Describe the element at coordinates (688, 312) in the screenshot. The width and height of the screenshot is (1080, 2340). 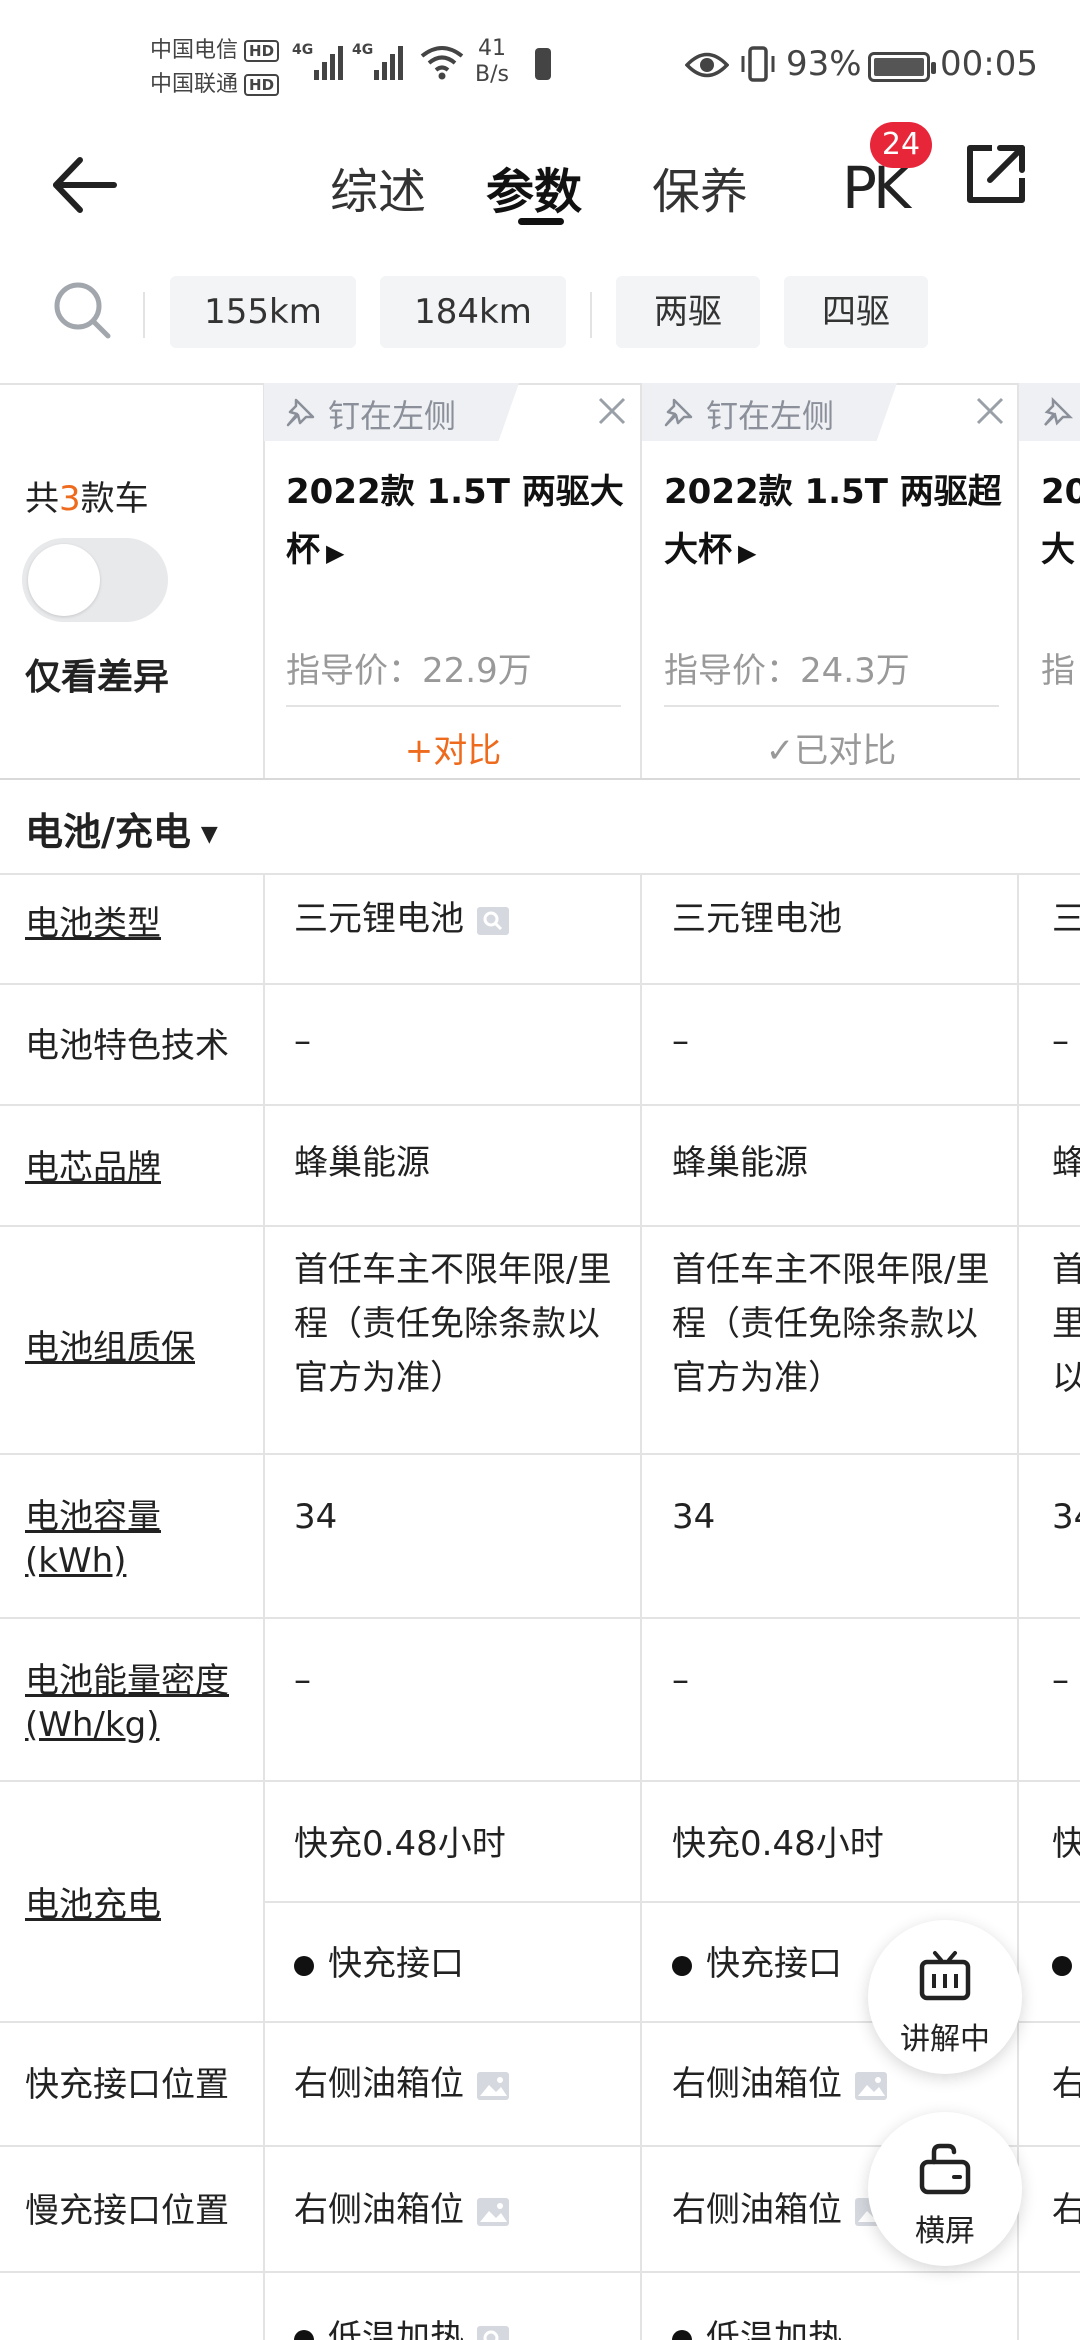
I see `filter-chip-2wd: 两驱` at that location.